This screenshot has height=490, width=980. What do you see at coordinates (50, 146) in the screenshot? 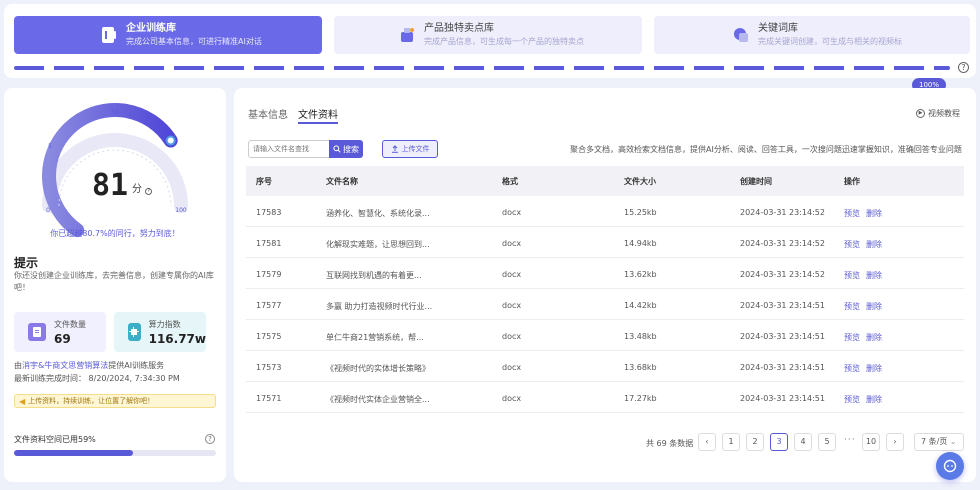
I see `gauge-tick: 5` at bounding box center [50, 146].